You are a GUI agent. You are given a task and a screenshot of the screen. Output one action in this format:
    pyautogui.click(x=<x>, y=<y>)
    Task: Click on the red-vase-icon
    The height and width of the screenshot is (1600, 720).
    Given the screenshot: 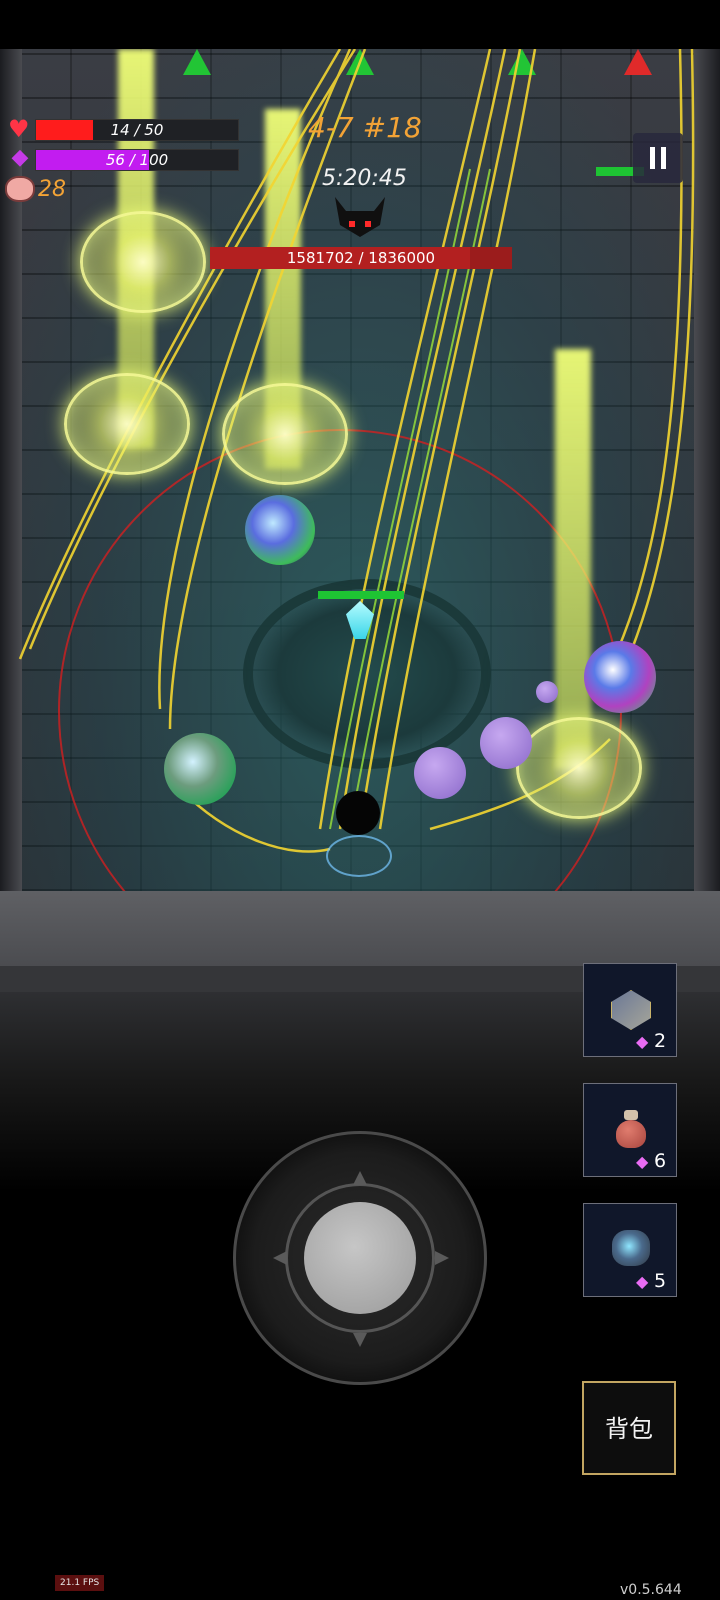 What is the action you would take?
    pyautogui.click(x=631, y=1134)
    